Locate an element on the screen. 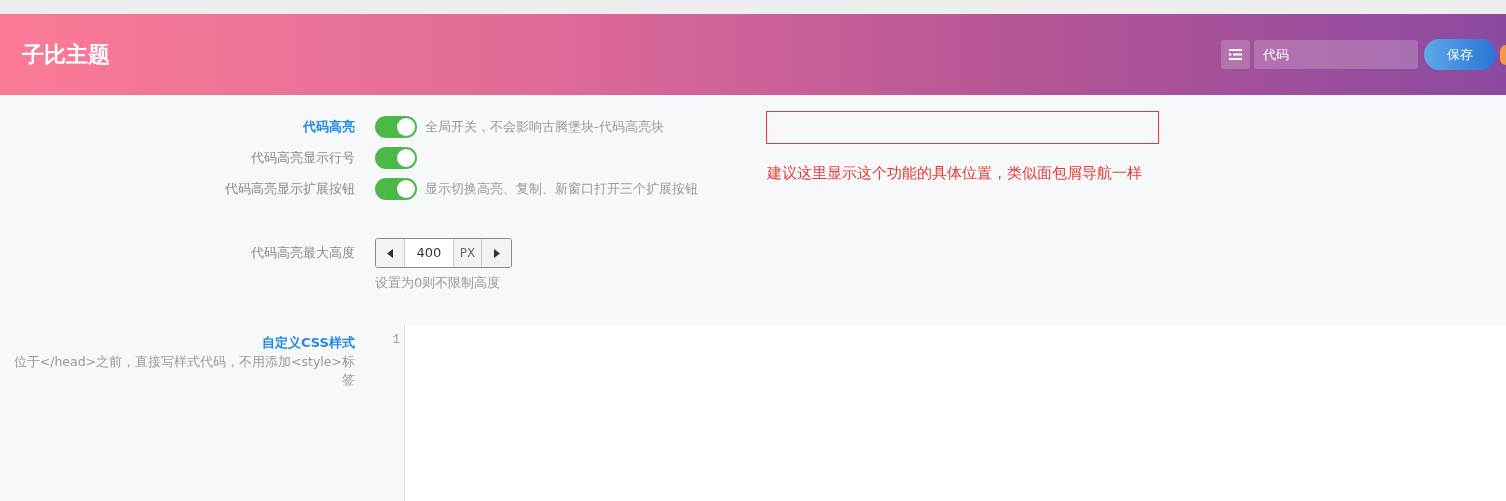 The height and width of the screenshot is (501, 1506). setting-description: 全局开关，不会影响古腾堡块-代码高亮块 is located at coordinates (544, 126).